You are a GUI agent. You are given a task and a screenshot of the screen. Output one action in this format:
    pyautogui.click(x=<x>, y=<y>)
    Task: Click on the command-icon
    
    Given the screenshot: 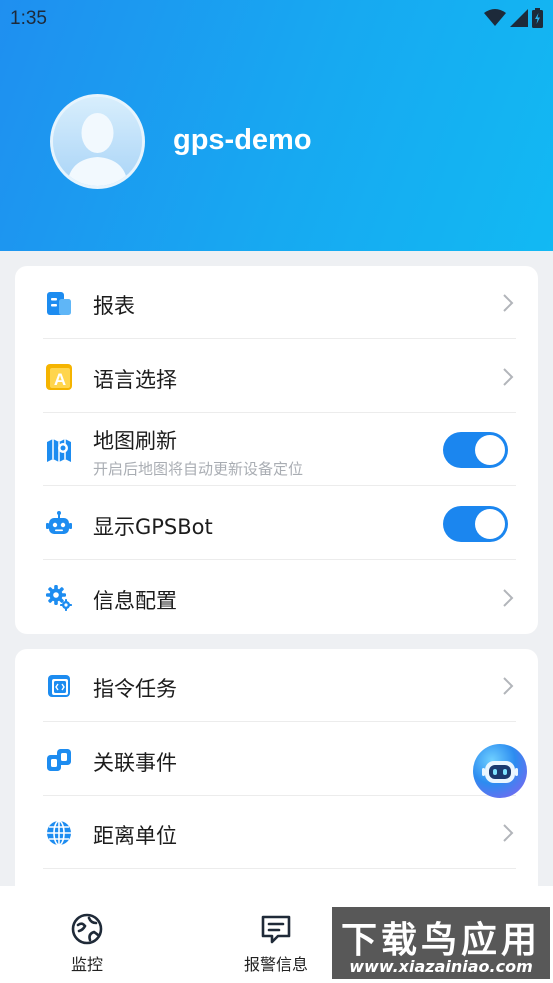 What is the action you would take?
    pyautogui.click(x=59, y=686)
    